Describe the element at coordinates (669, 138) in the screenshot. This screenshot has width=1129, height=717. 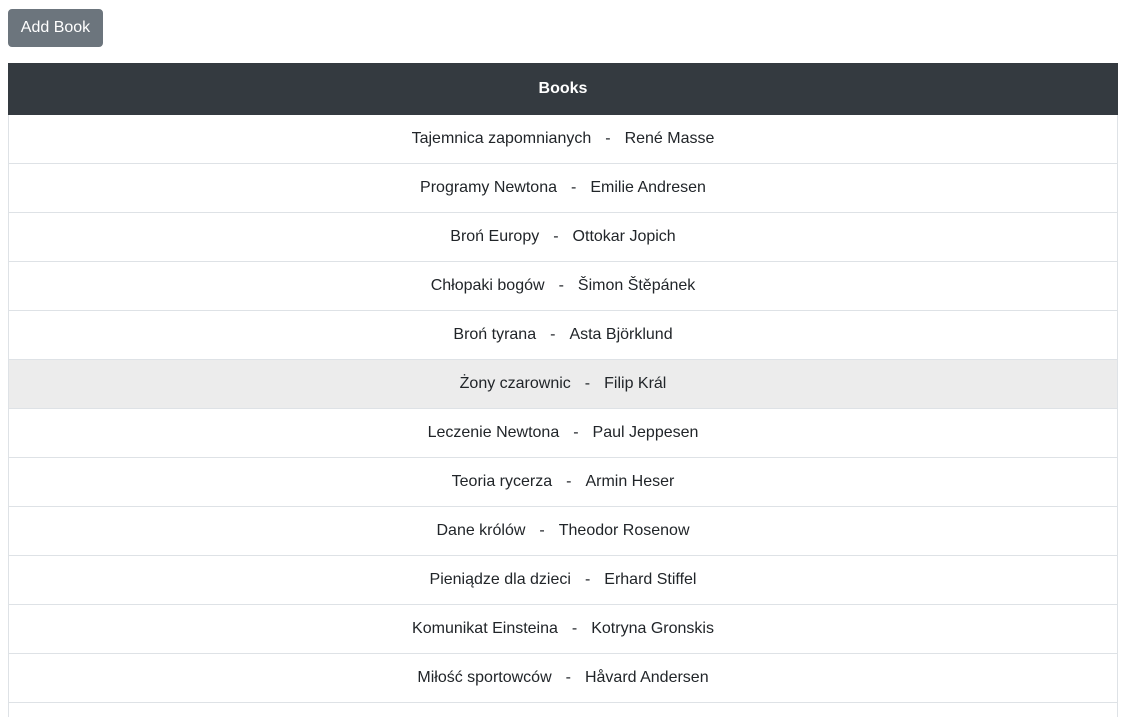
I see `book-author: René Masse` at that location.